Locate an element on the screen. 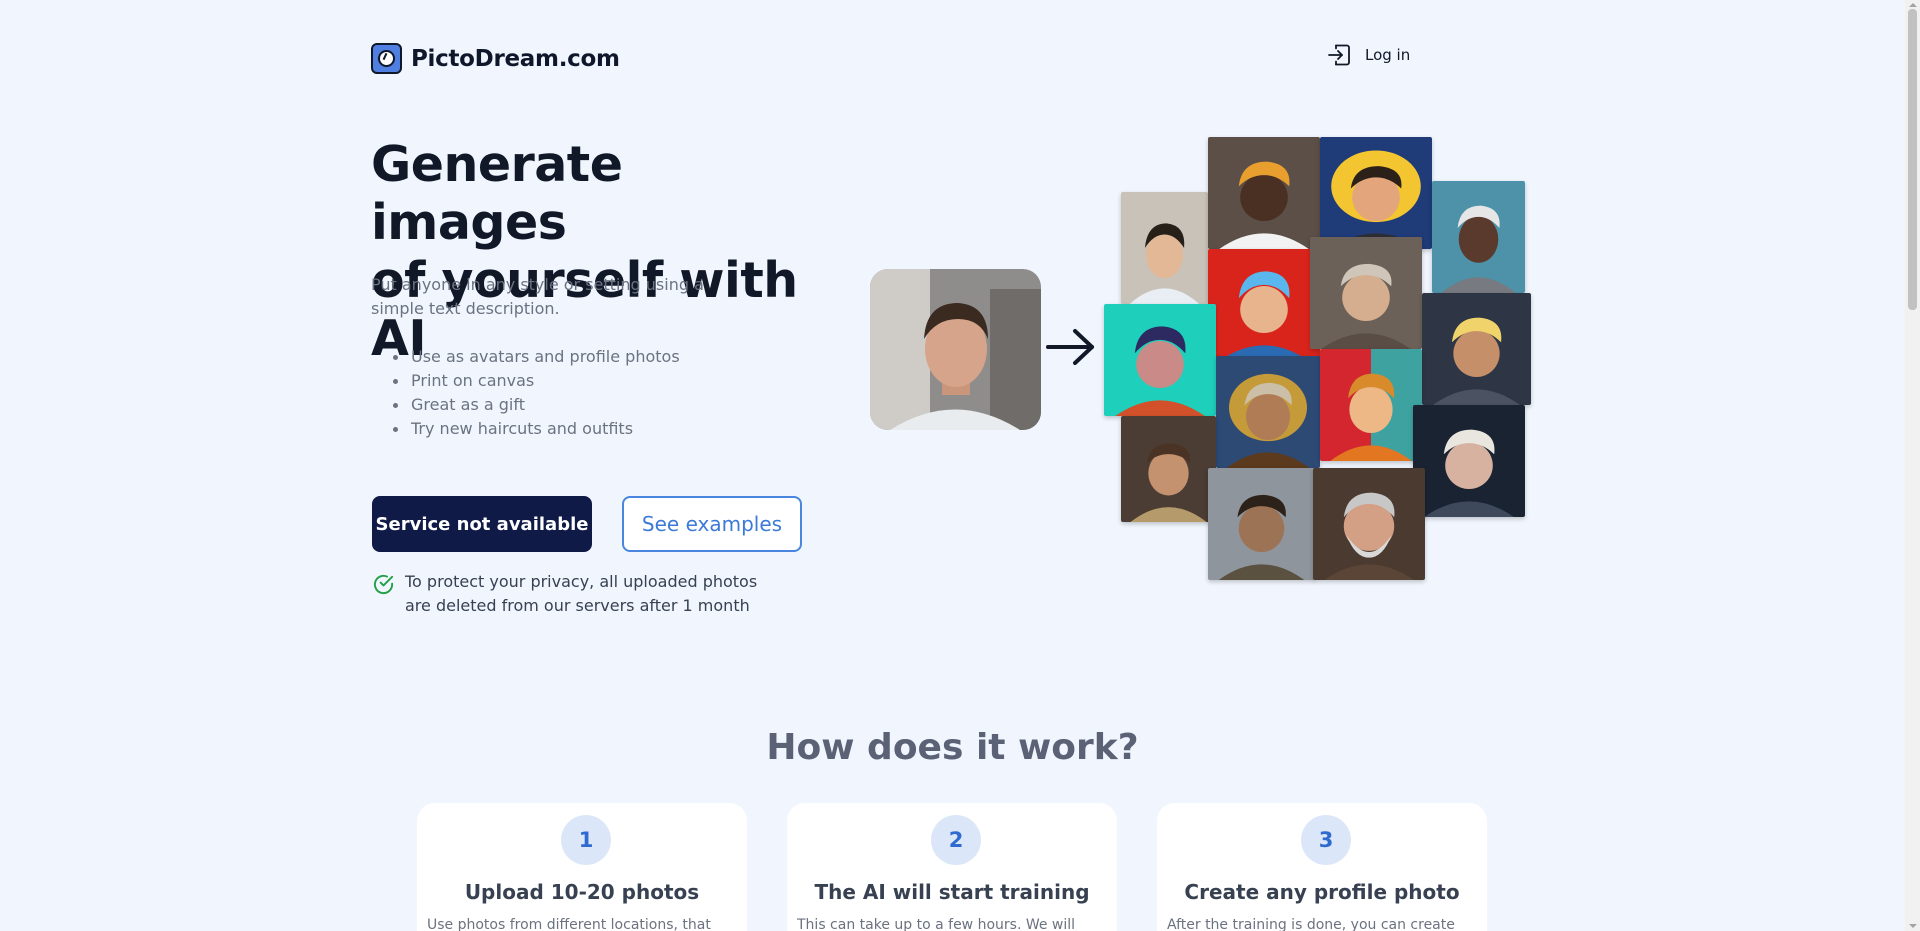 This screenshot has width=1920, height=931. scrollbar-thumb is located at coordinates (1912, 159).